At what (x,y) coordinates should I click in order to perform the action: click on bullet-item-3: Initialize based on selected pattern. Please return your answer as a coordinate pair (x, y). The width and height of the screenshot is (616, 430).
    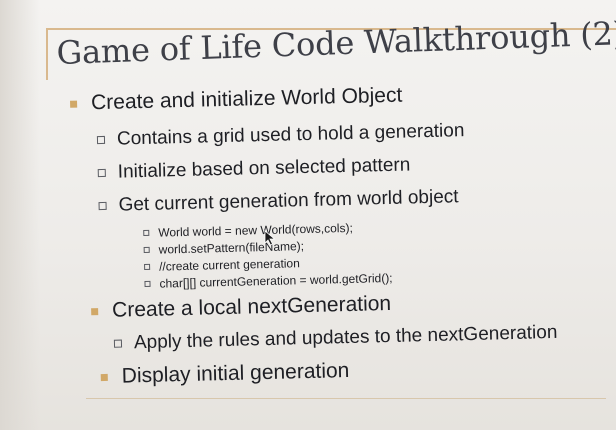
    Looking at the image, I should click on (254, 169).